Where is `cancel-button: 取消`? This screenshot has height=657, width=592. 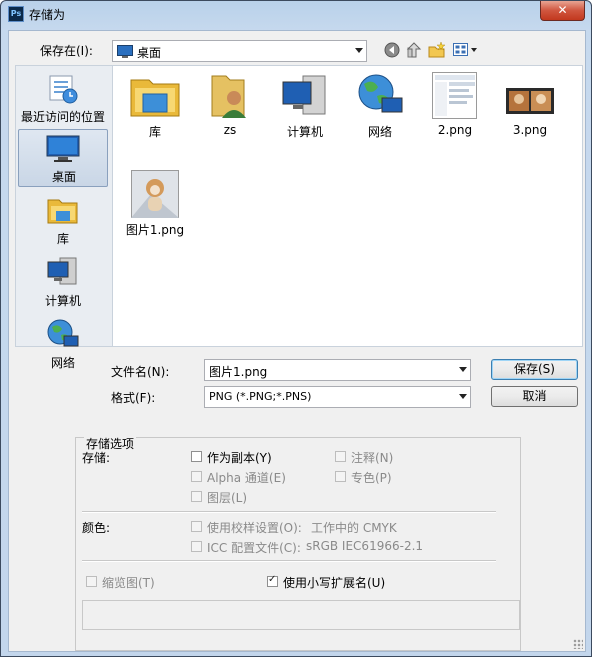
cancel-button: 取消 is located at coordinates (534, 396).